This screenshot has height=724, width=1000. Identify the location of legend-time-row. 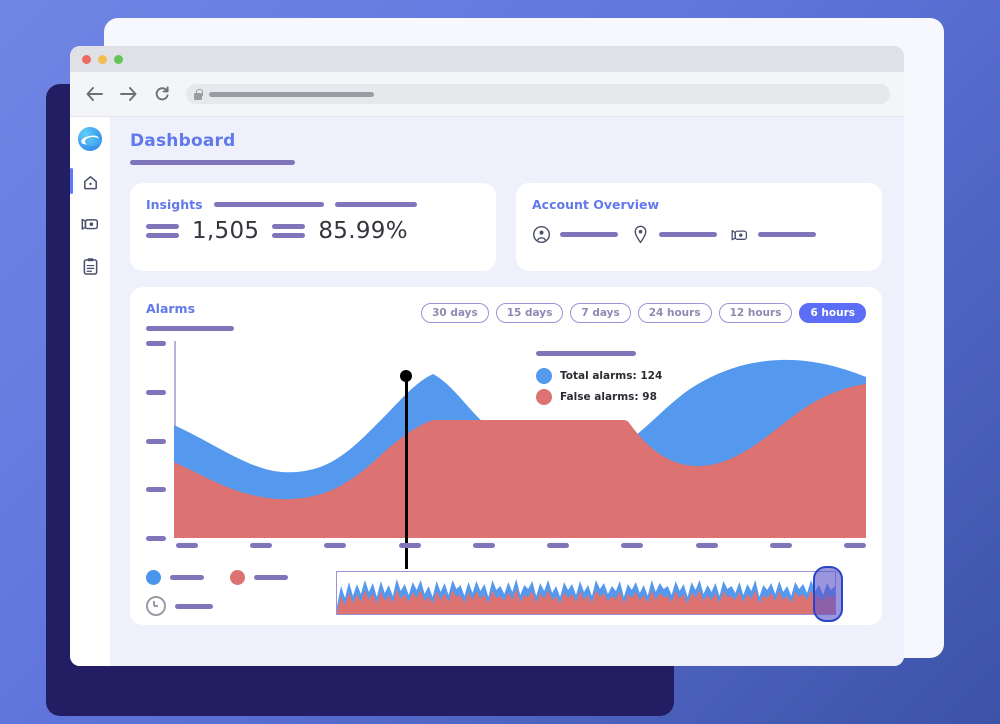
(241, 606).